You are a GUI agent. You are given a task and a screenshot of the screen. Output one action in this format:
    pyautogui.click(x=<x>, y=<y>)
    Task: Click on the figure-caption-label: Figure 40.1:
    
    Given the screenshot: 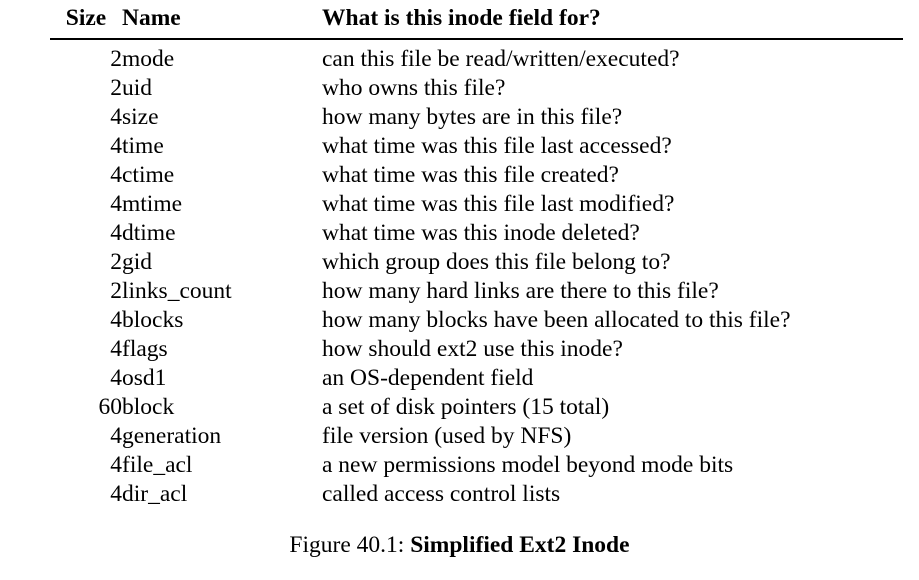 What is the action you would take?
    pyautogui.click(x=347, y=545)
    